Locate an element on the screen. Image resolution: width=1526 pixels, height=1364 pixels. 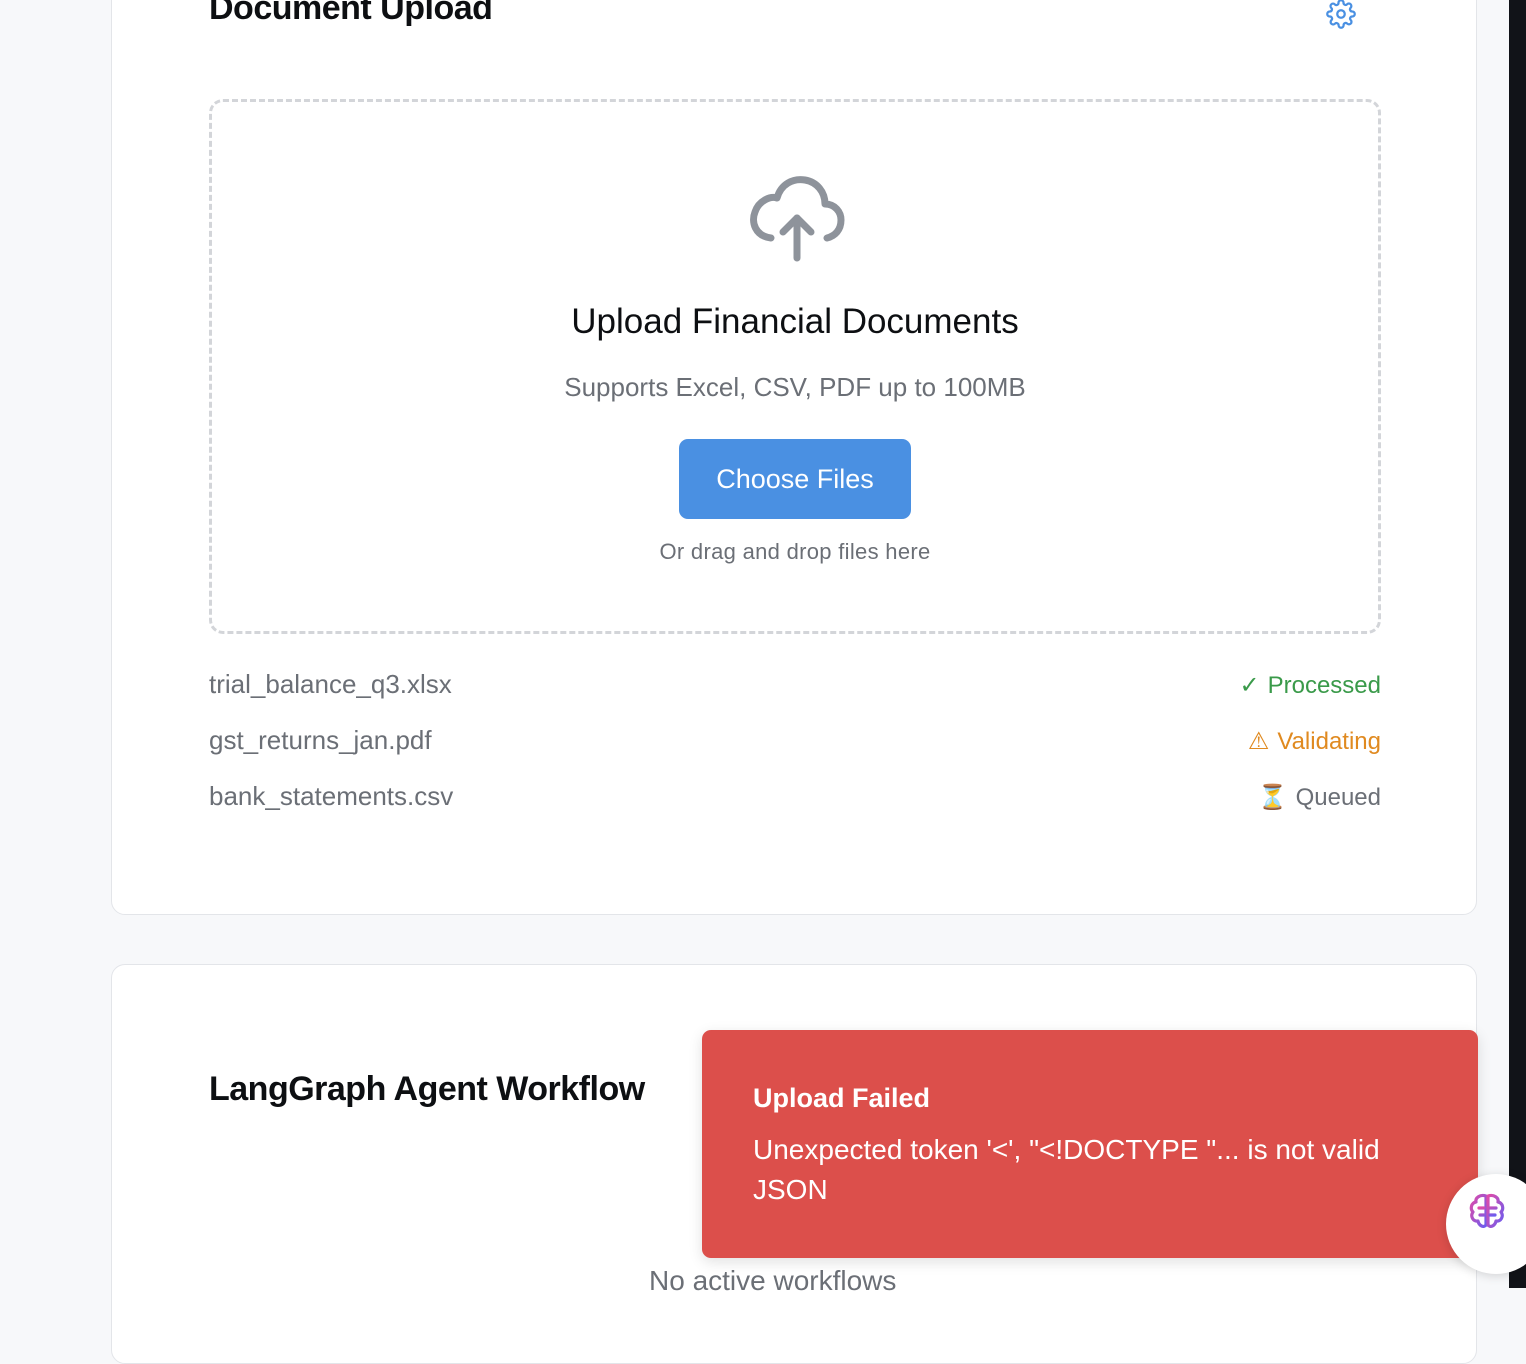
toast-title: Upload Failed is located at coordinates (842, 1098).